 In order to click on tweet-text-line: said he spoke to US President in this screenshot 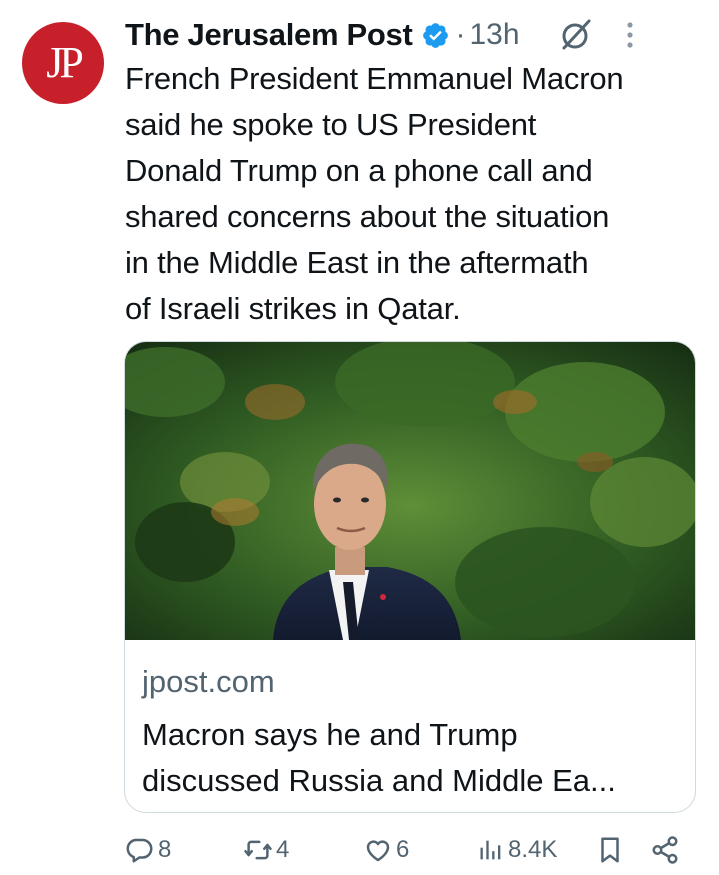, I will do `click(331, 124)`.